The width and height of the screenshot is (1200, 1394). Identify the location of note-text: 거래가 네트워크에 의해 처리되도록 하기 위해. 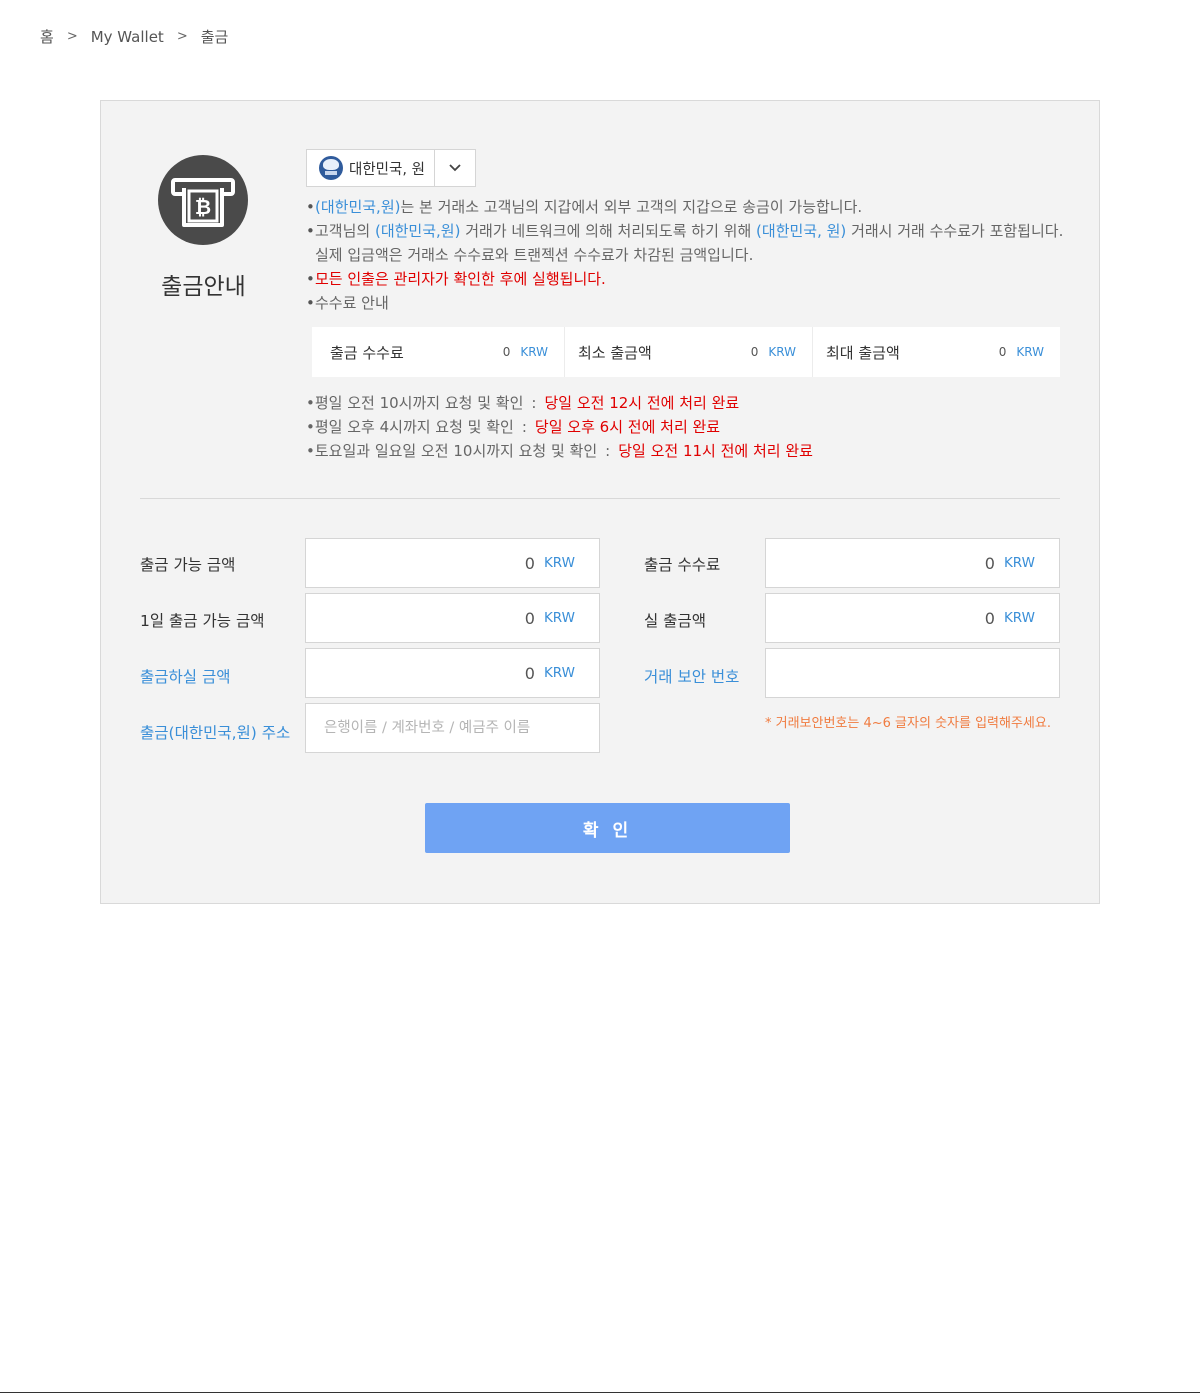
(608, 231).